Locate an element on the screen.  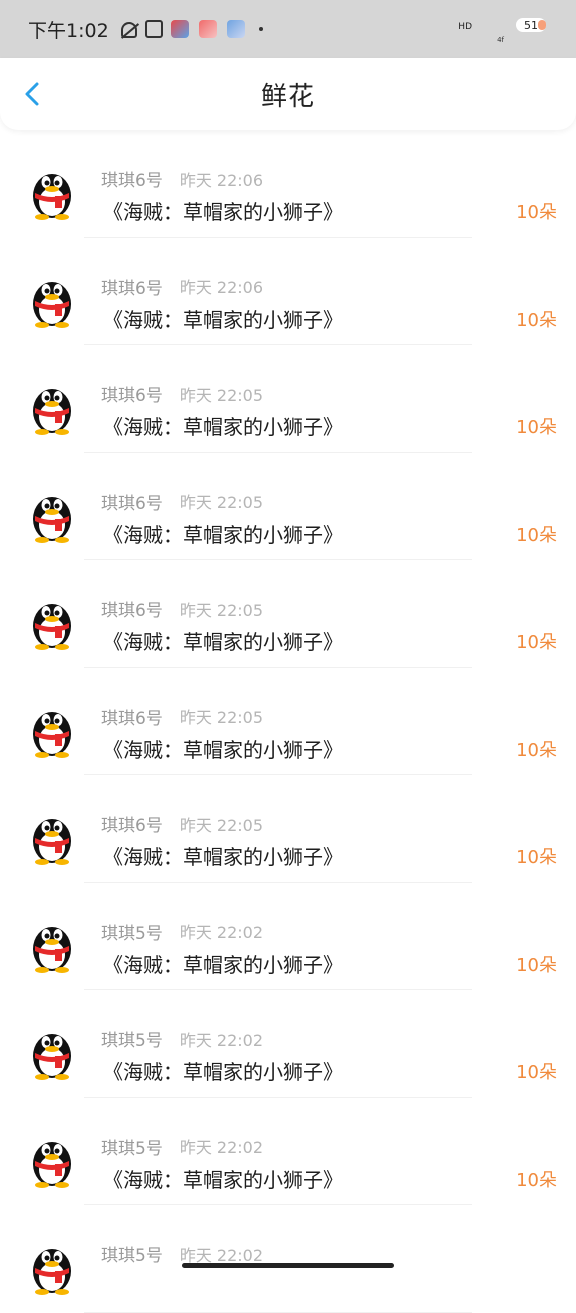
status-icons is located at coordinates (191, 29).